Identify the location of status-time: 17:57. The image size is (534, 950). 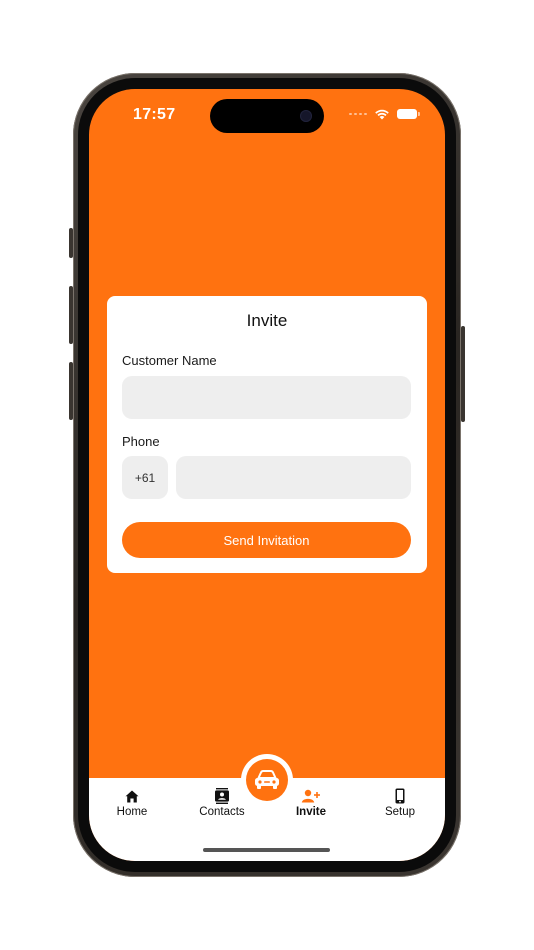
(154, 114).